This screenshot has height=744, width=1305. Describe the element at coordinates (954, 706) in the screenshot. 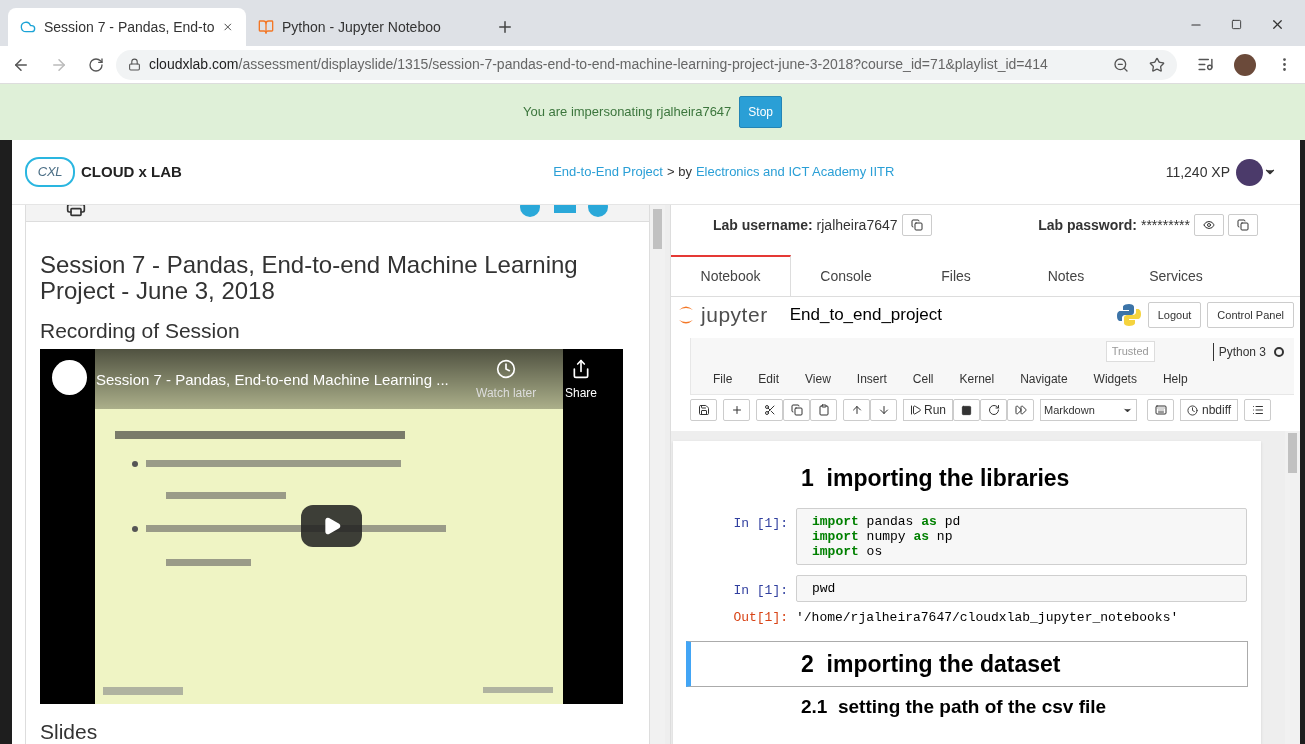

I see `notebook-heading: 2.1 setting the path of the csv file` at that location.